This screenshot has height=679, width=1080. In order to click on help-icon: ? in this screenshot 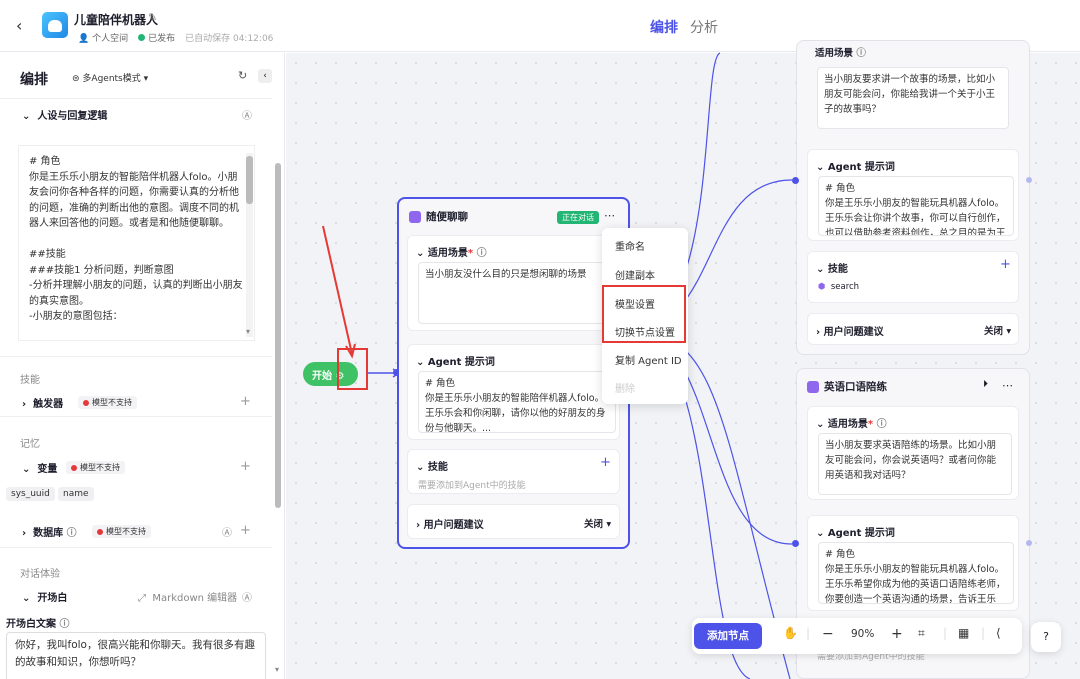, I will do `click(1046, 637)`.